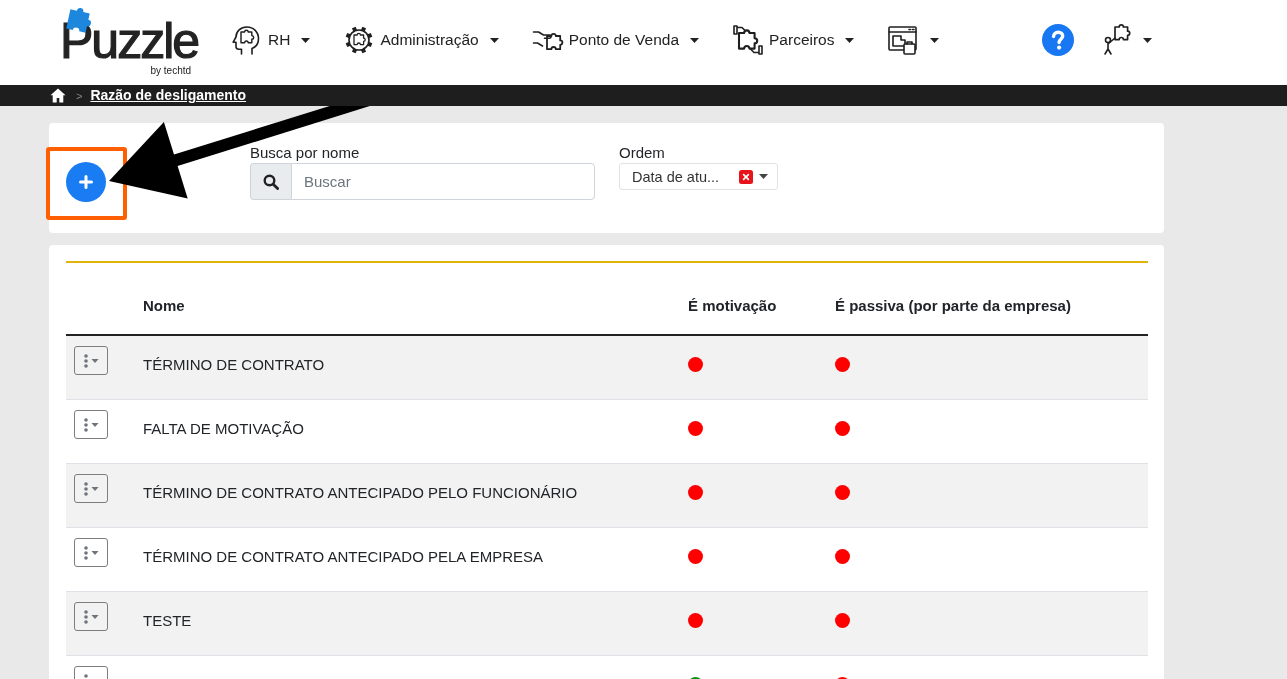 Image resolution: width=1287 pixels, height=679 pixels. What do you see at coordinates (793, 40) in the screenshot?
I see `nav-menu-button: Parceiros` at bounding box center [793, 40].